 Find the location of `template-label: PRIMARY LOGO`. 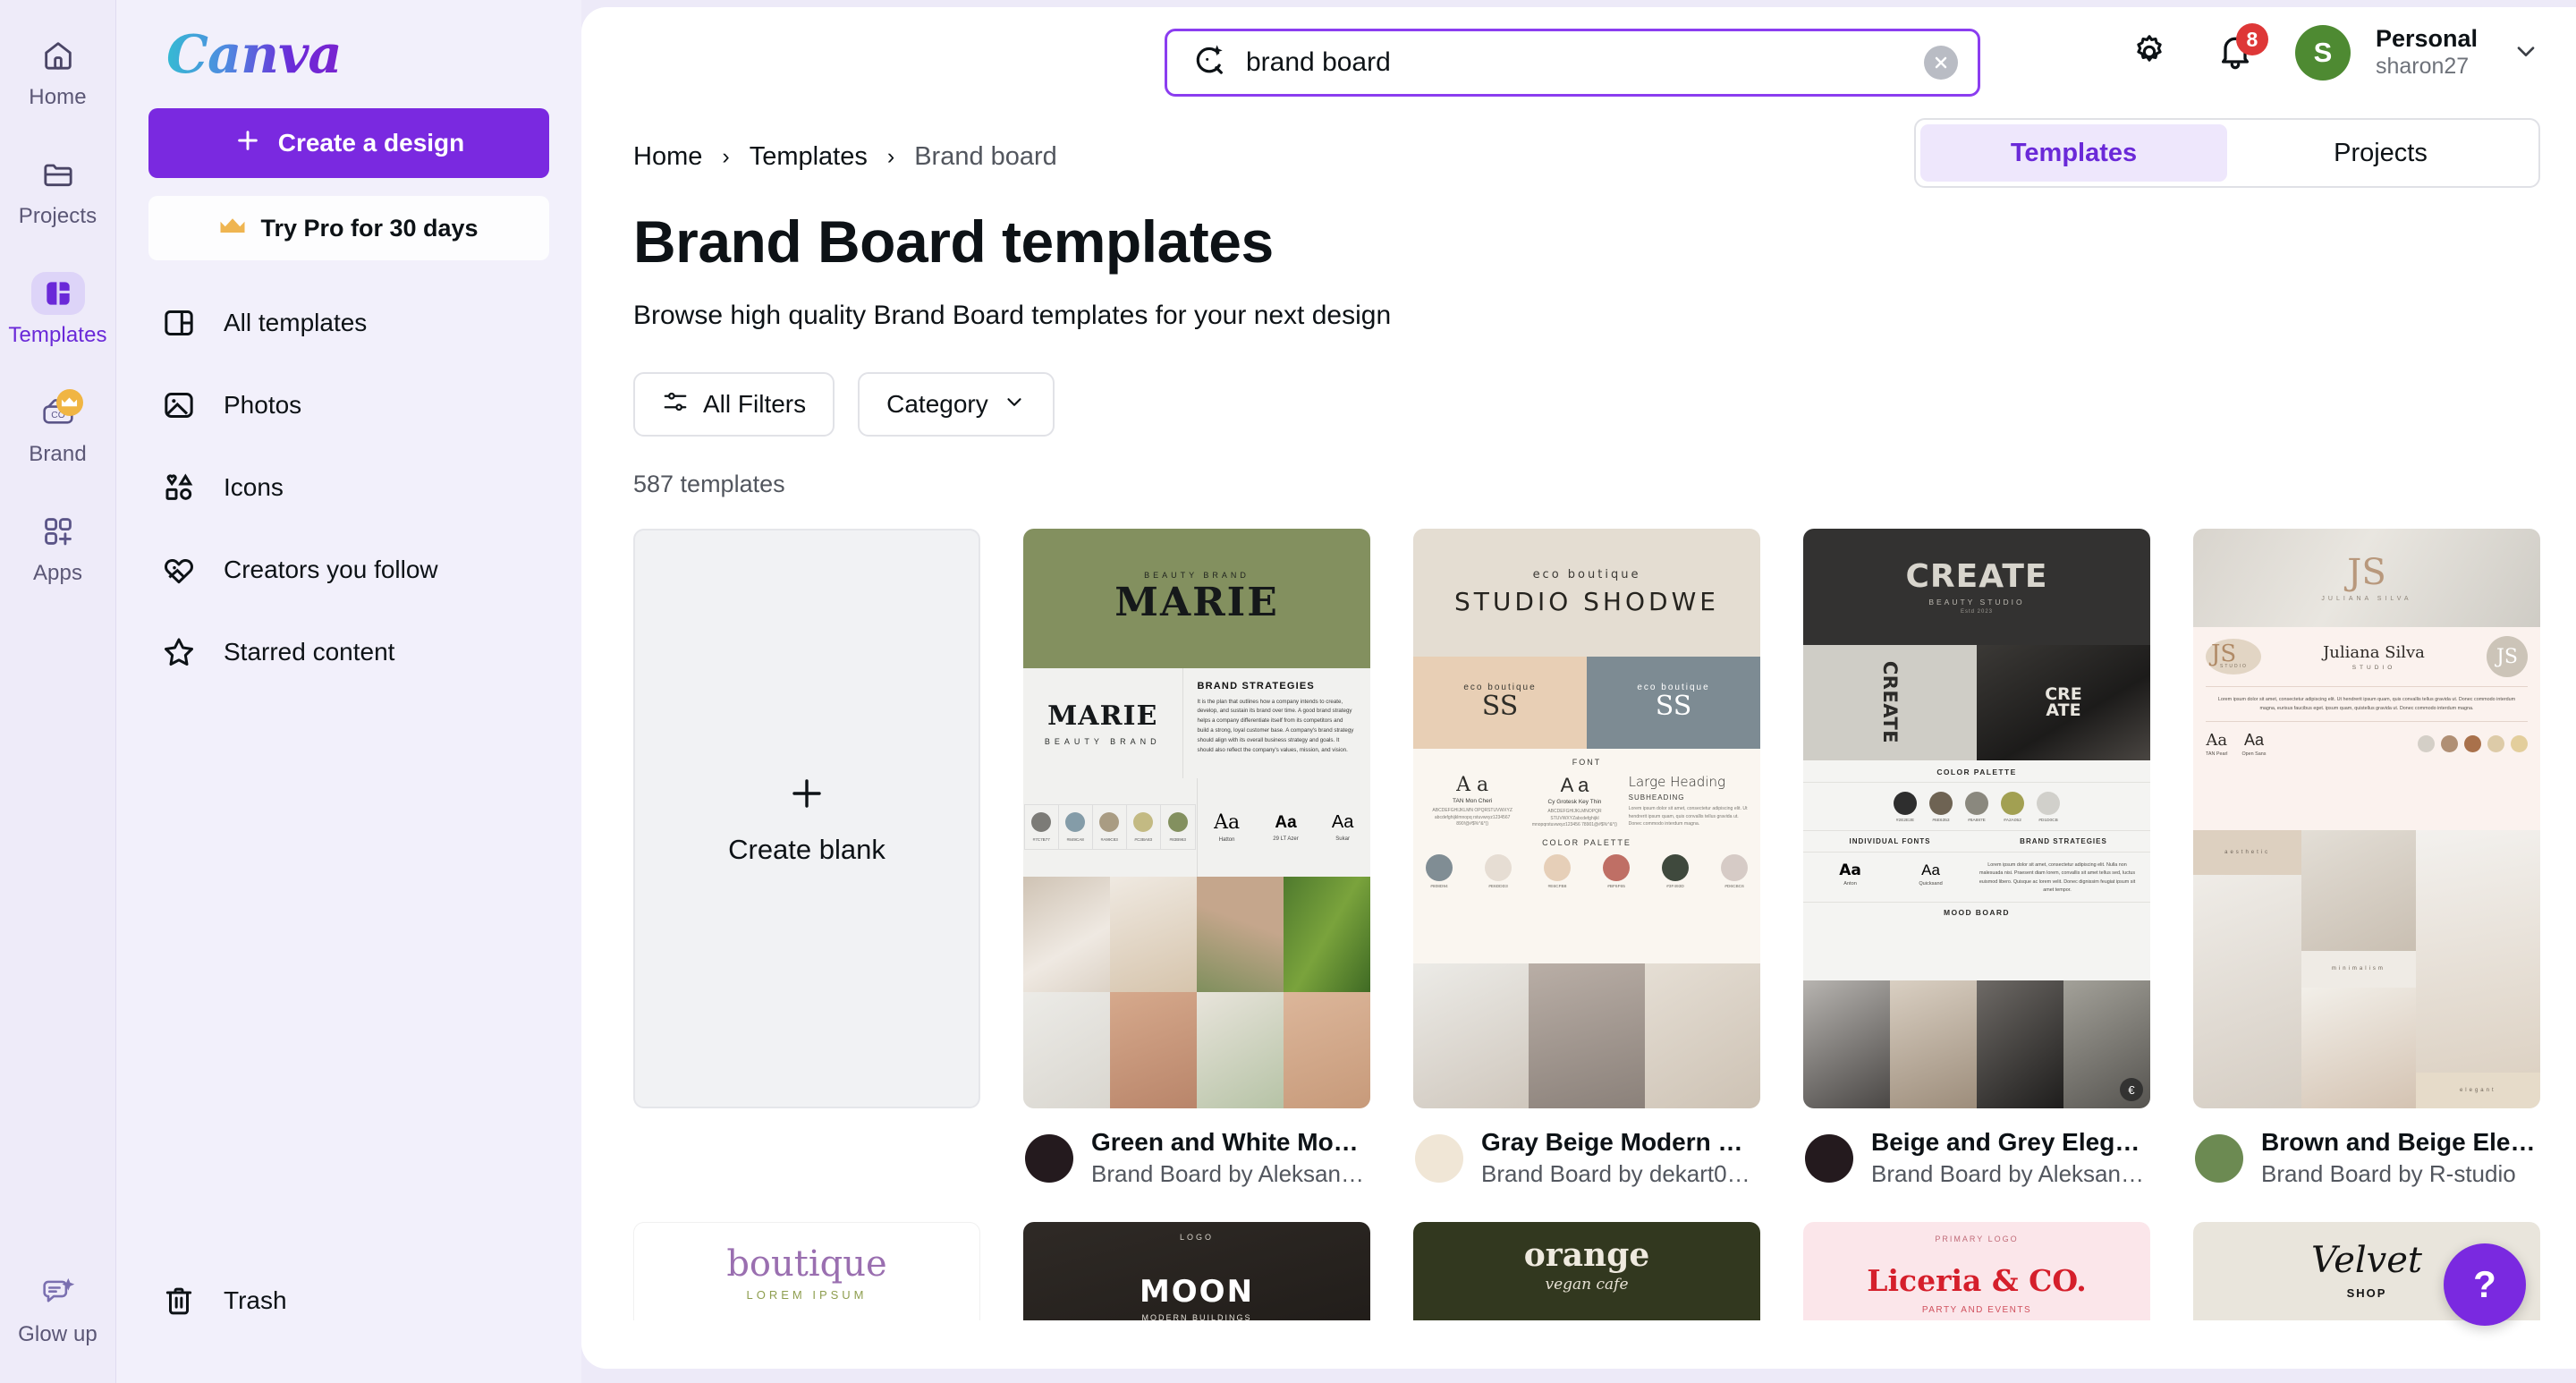

template-label: PRIMARY LOGO is located at coordinates (1977, 1239).